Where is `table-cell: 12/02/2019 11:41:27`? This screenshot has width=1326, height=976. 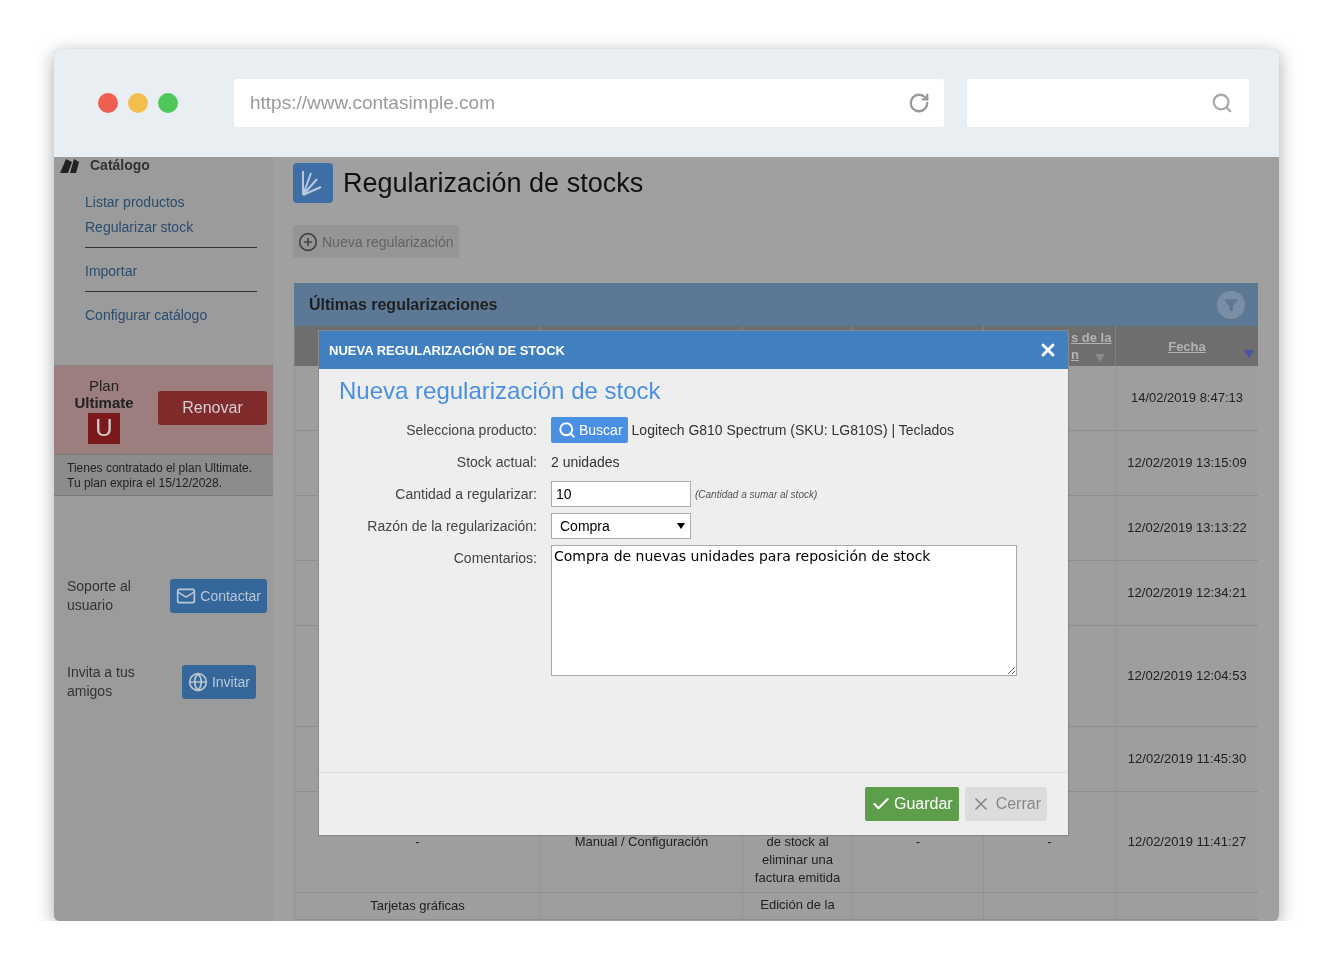
table-cell: 12/02/2019 11:41:27 is located at coordinates (1186, 842).